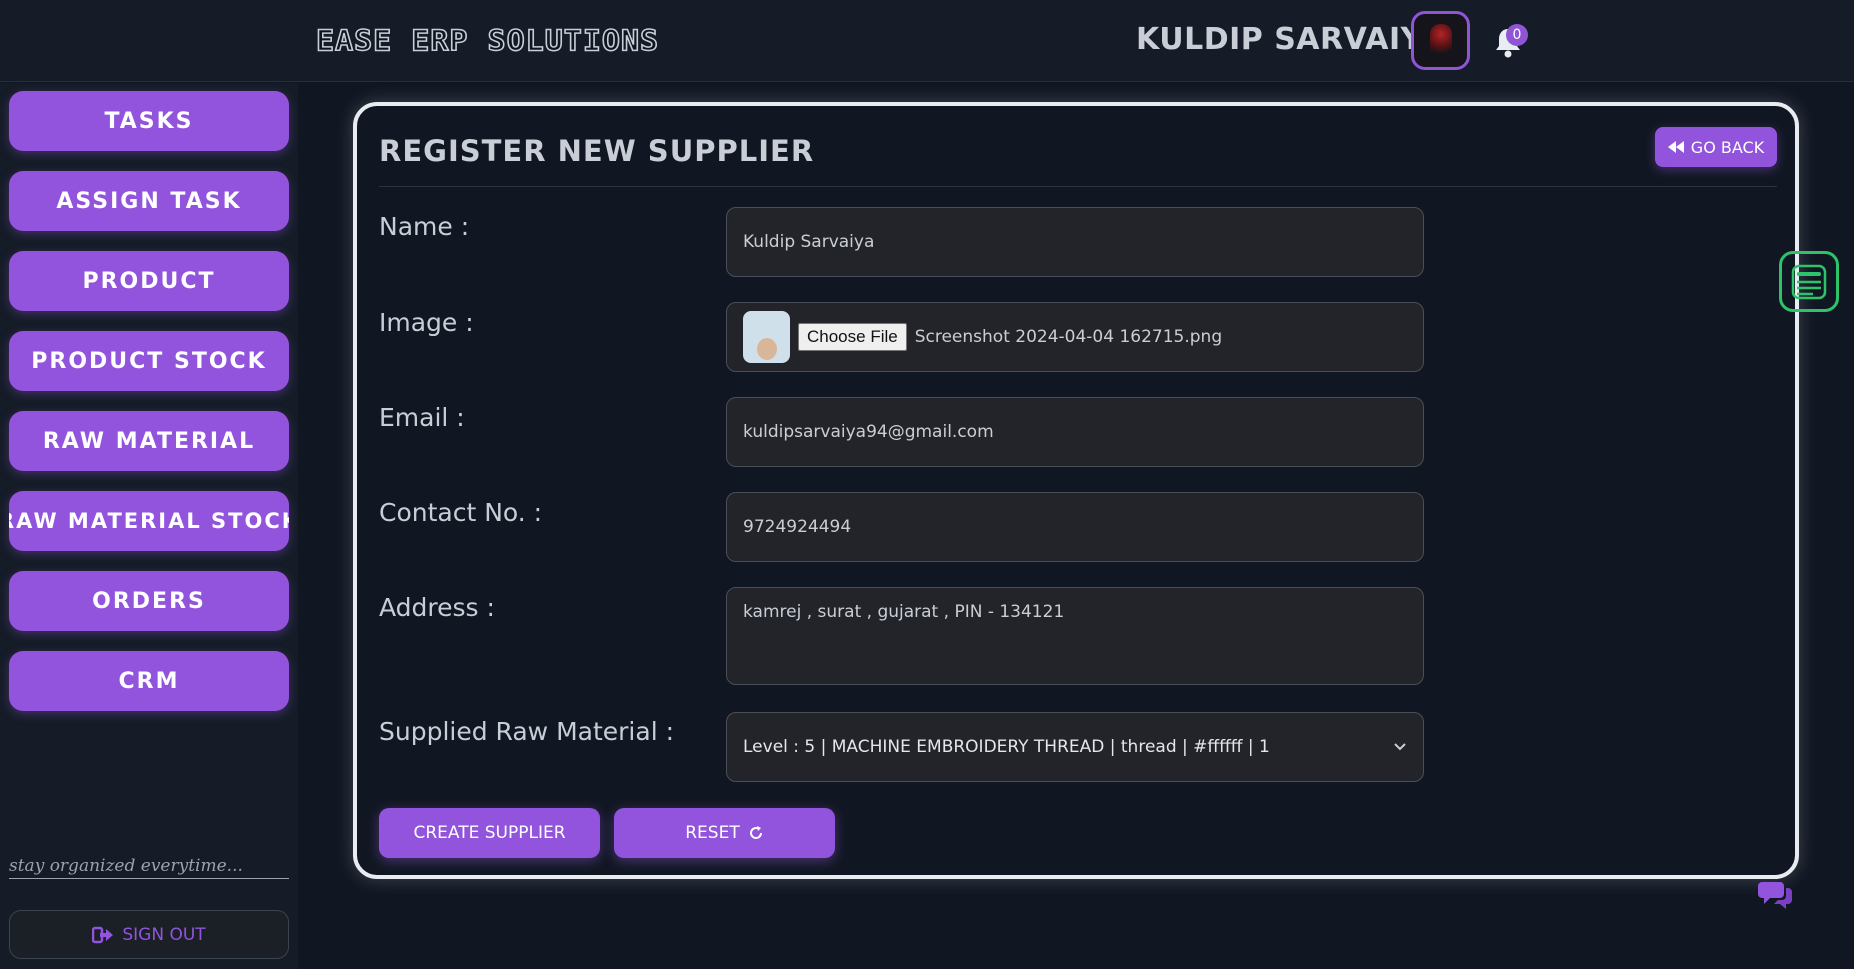 The width and height of the screenshot is (1854, 969). I want to click on file-name: Screenshot 2024-04-04 162715.png, so click(1068, 337).